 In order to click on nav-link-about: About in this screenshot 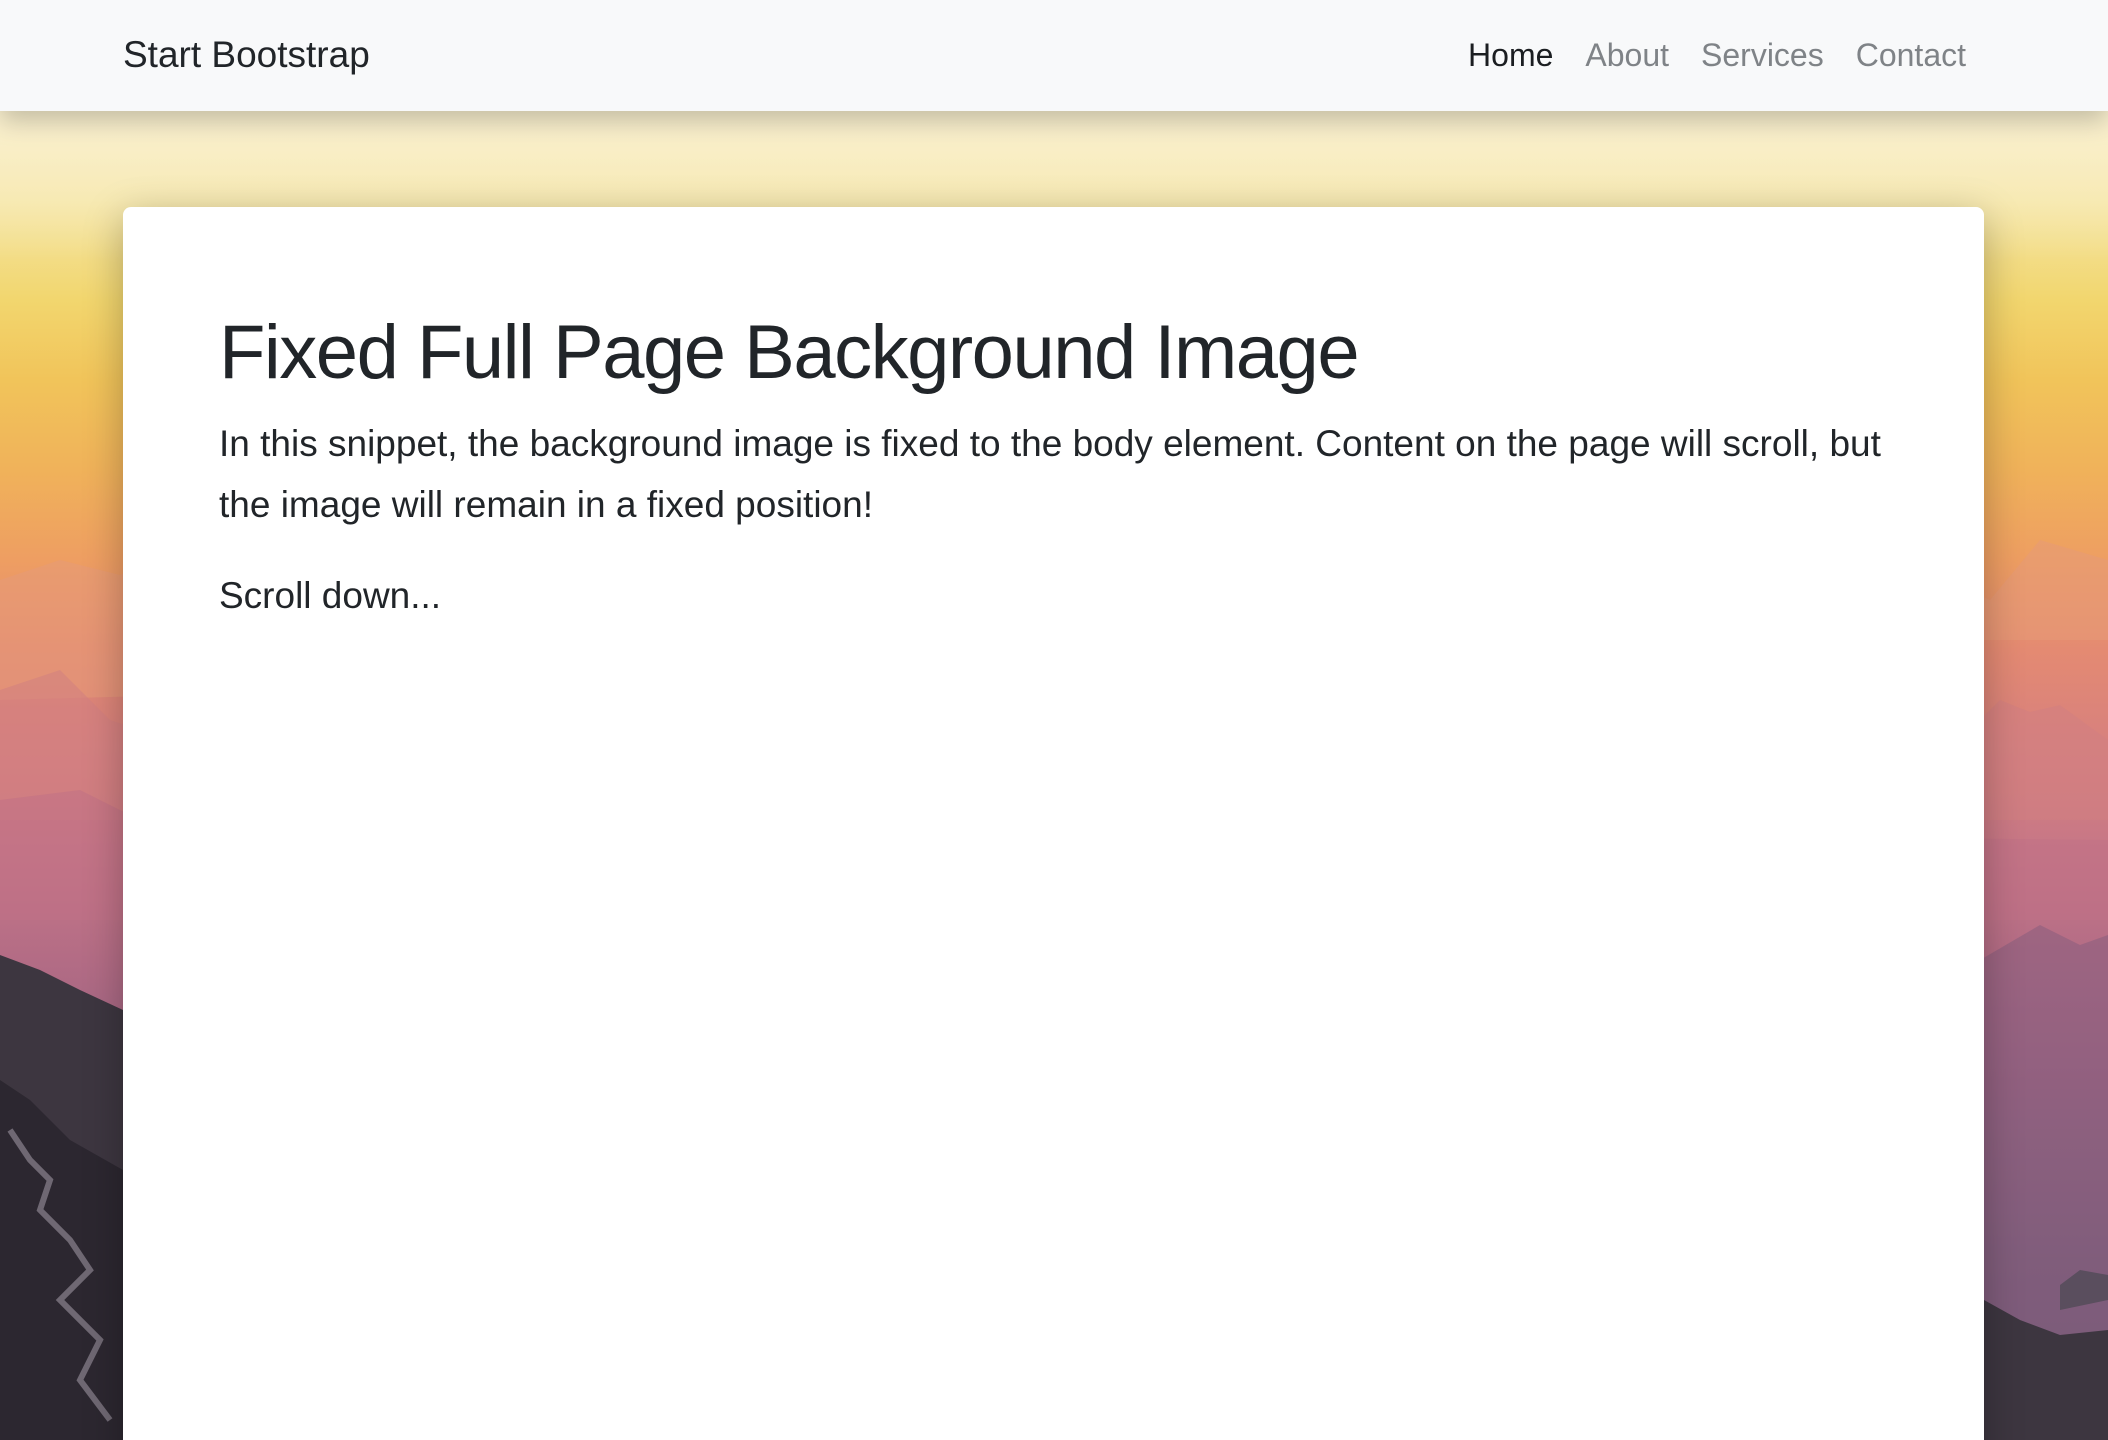, I will do `click(1627, 55)`.